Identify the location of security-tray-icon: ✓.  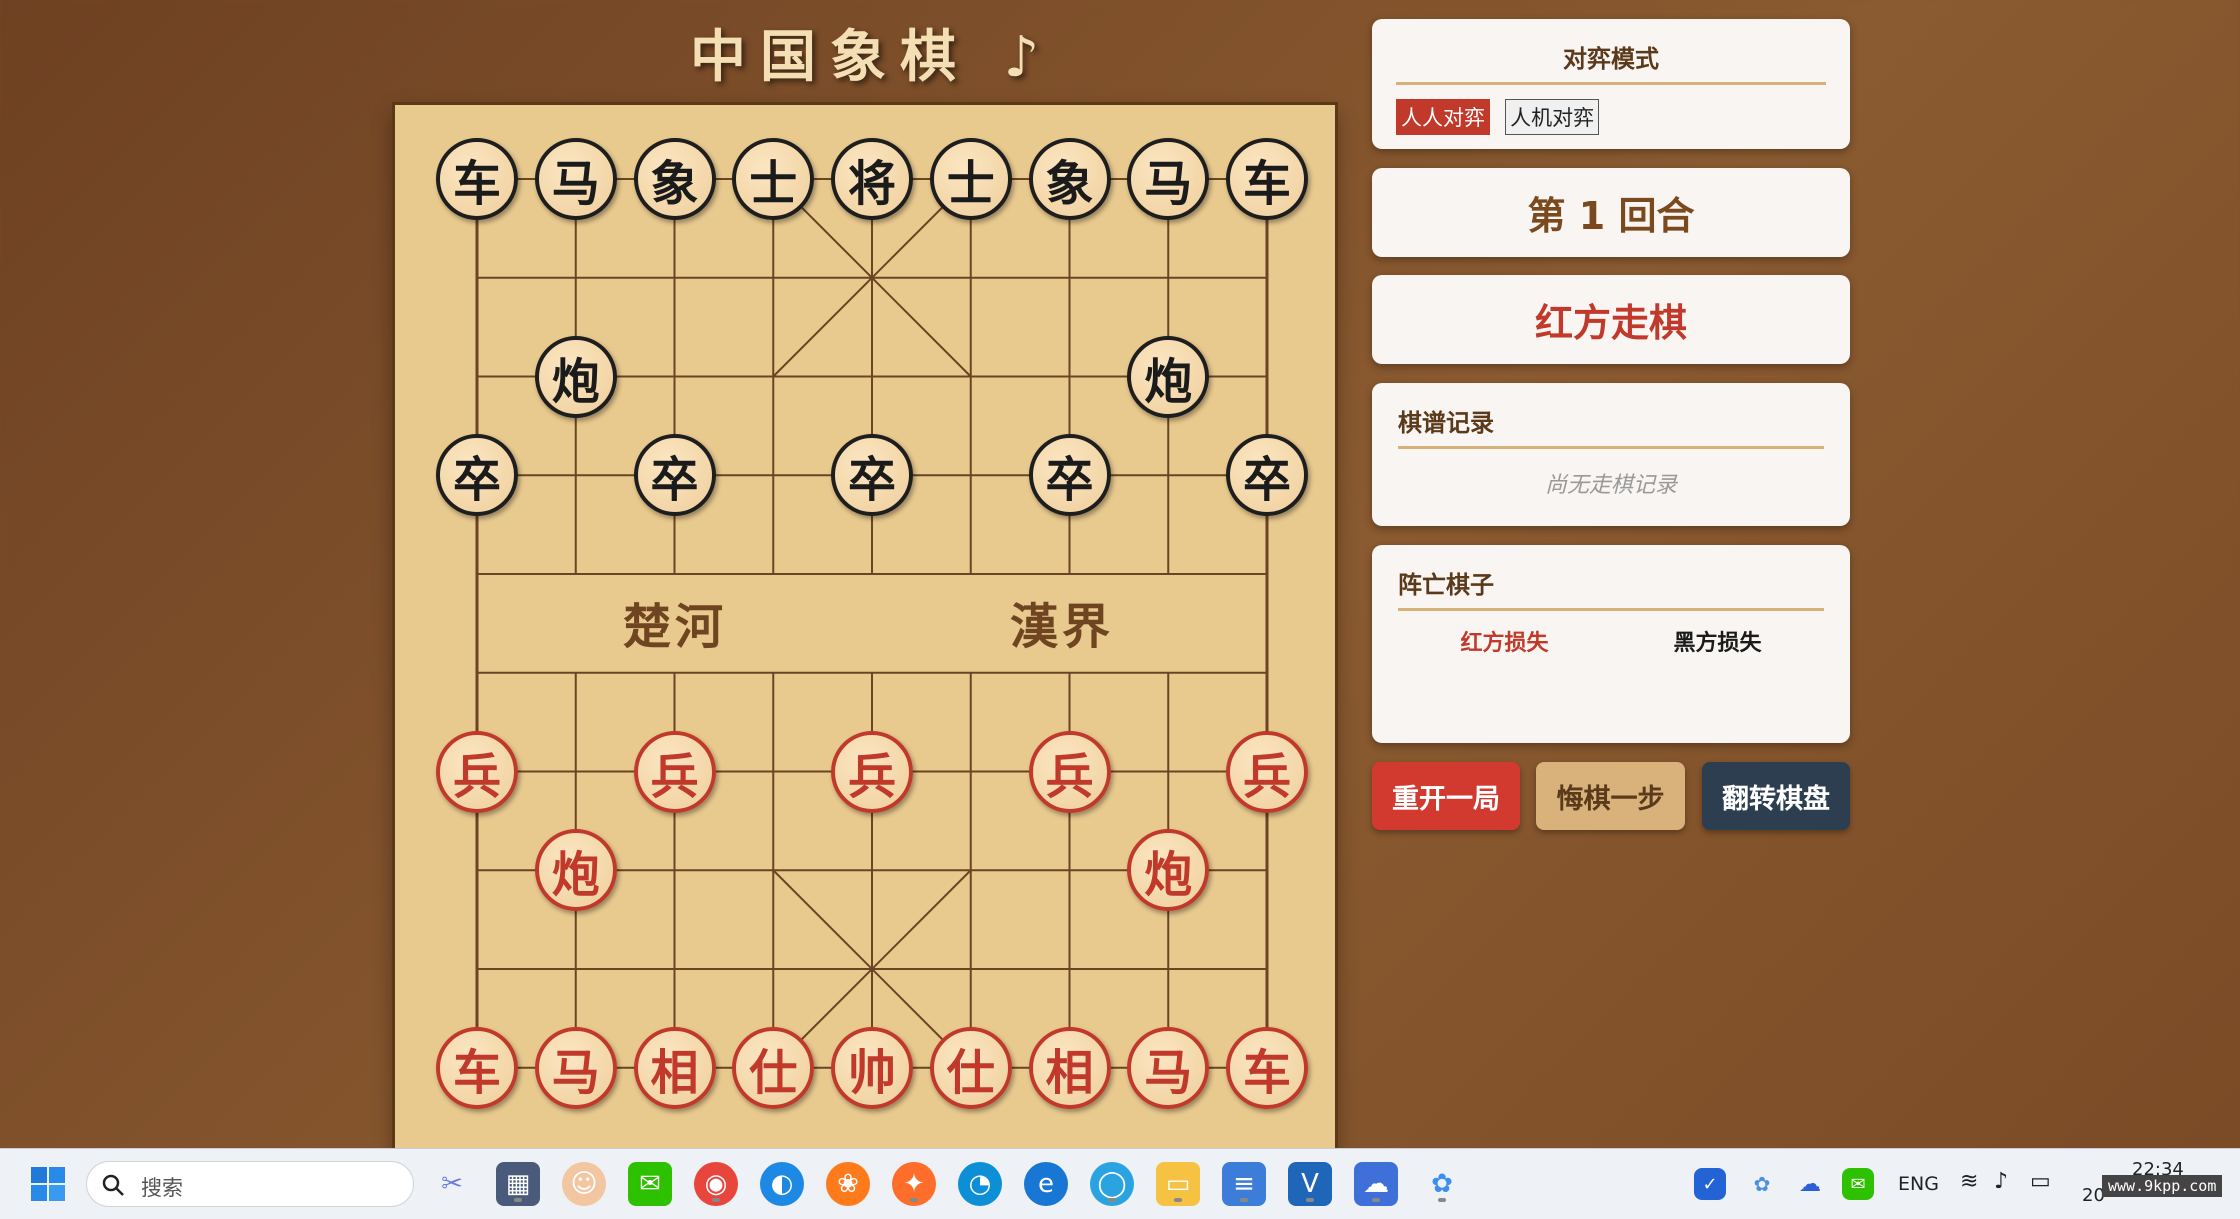
(1710, 1184).